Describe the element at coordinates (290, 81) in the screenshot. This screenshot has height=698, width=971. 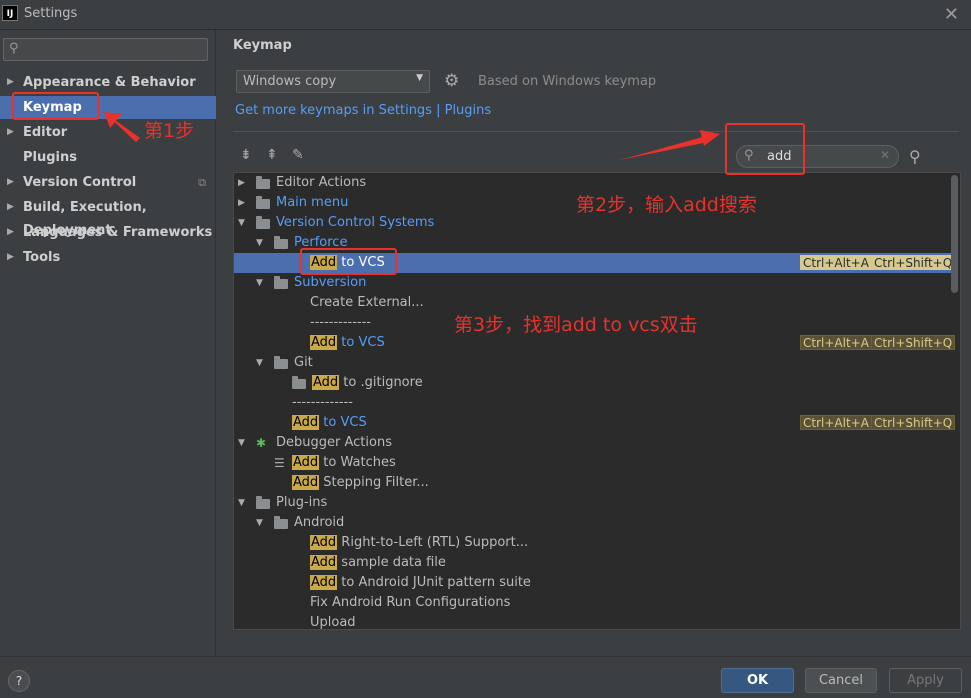
I see `keymap-dropdown-value: Windows copy` at that location.